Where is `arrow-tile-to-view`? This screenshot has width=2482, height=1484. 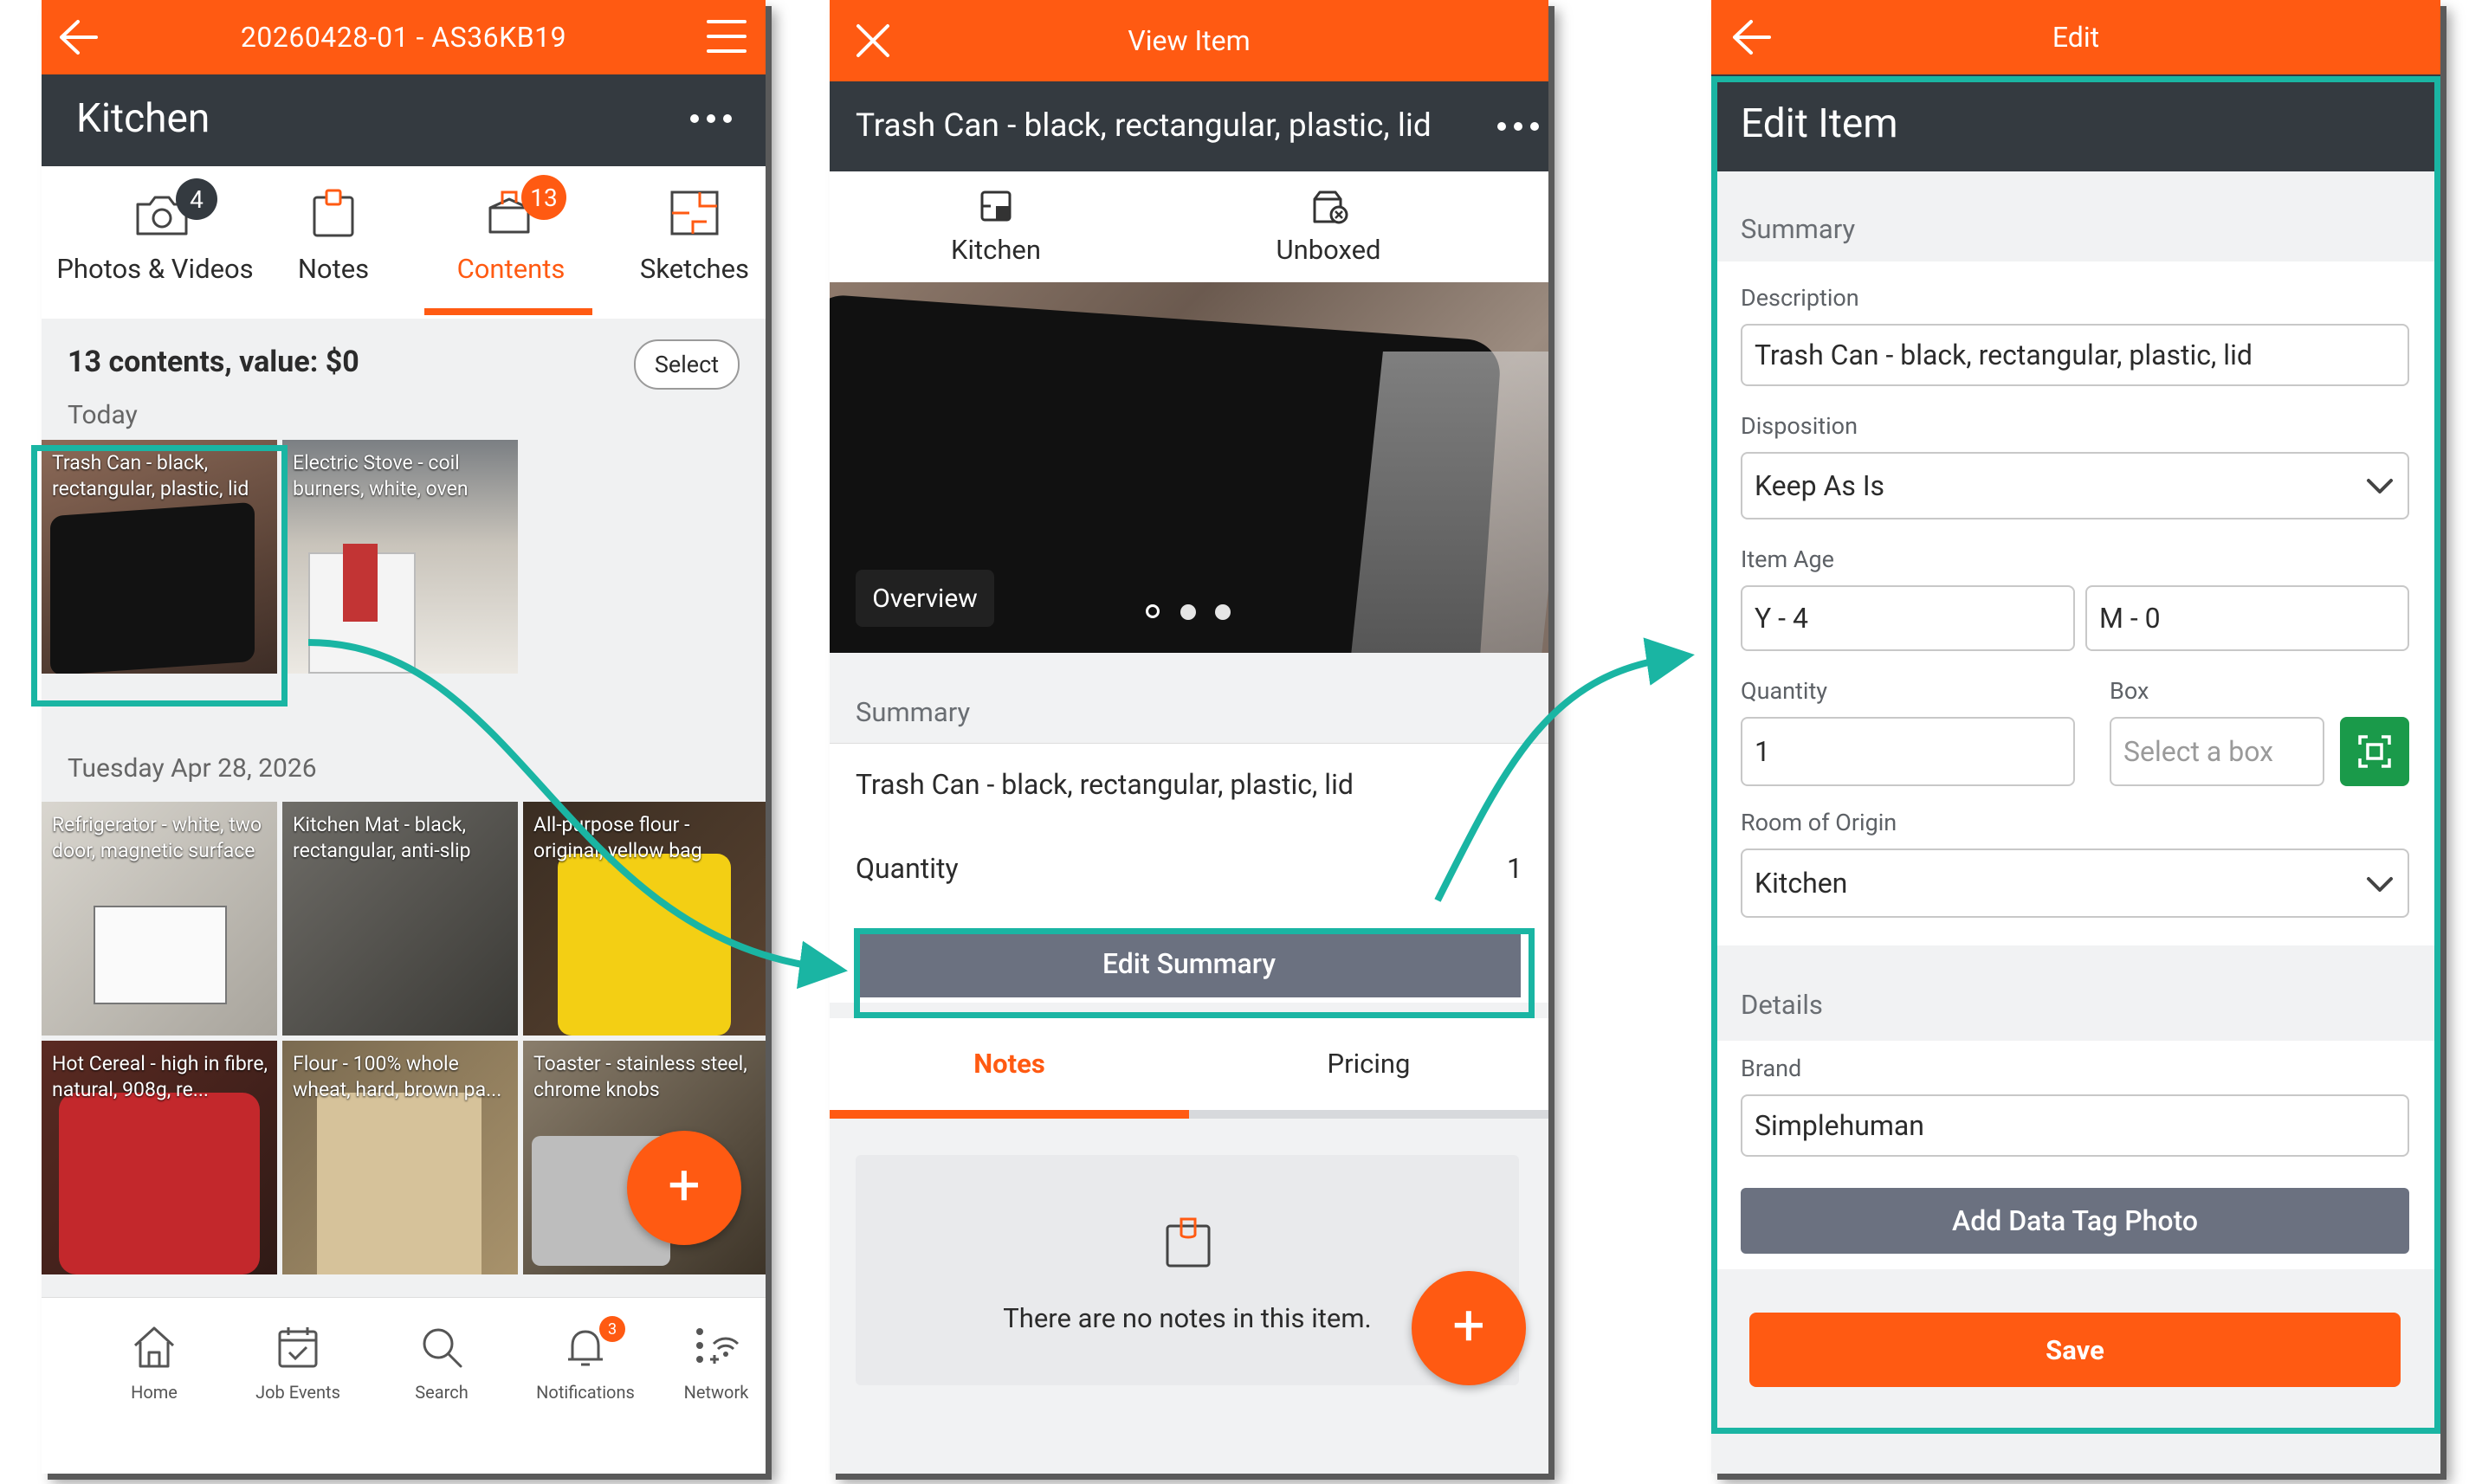
arrow-tile-to-view is located at coordinates (577, 814).